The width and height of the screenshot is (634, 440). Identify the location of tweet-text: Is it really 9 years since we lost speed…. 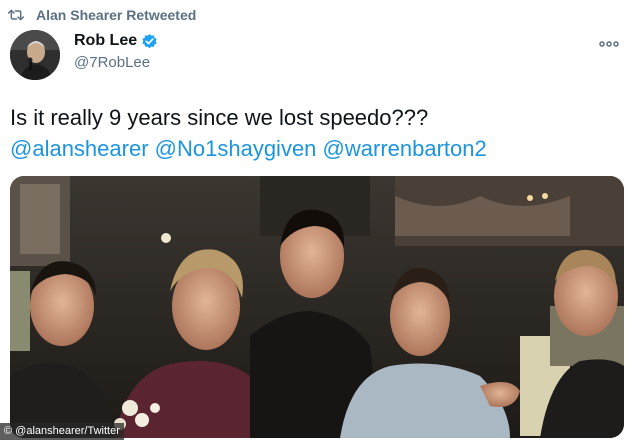
(219, 117).